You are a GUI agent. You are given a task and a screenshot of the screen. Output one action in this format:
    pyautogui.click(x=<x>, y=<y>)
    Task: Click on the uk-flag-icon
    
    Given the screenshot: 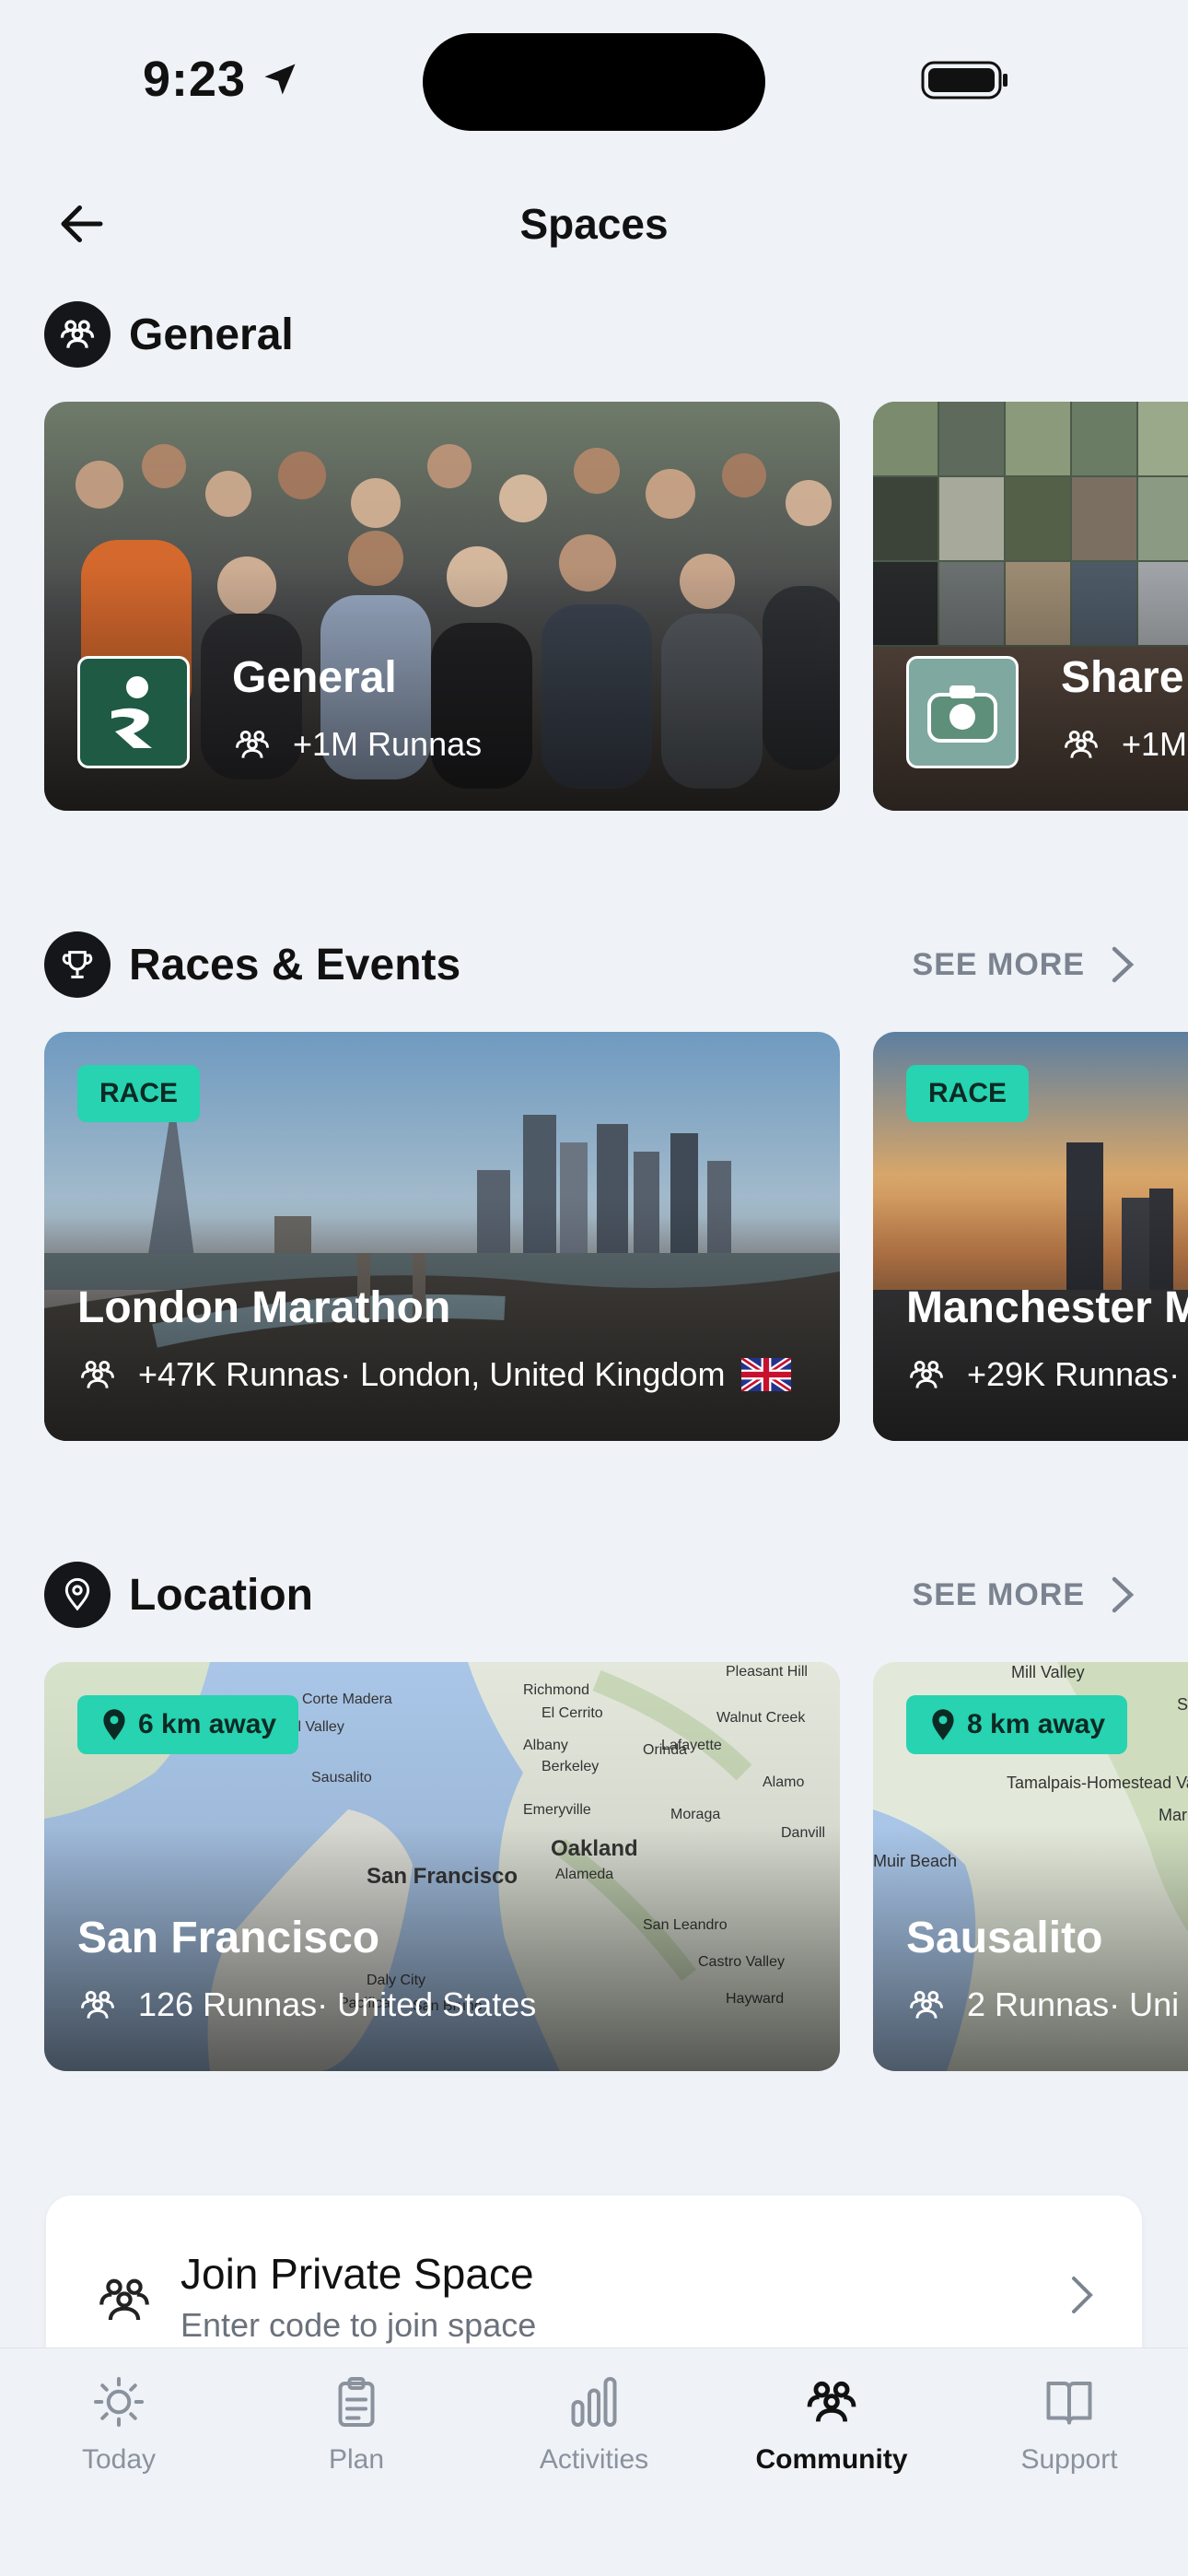 What is the action you would take?
    pyautogui.click(x=766, y=1374)
    